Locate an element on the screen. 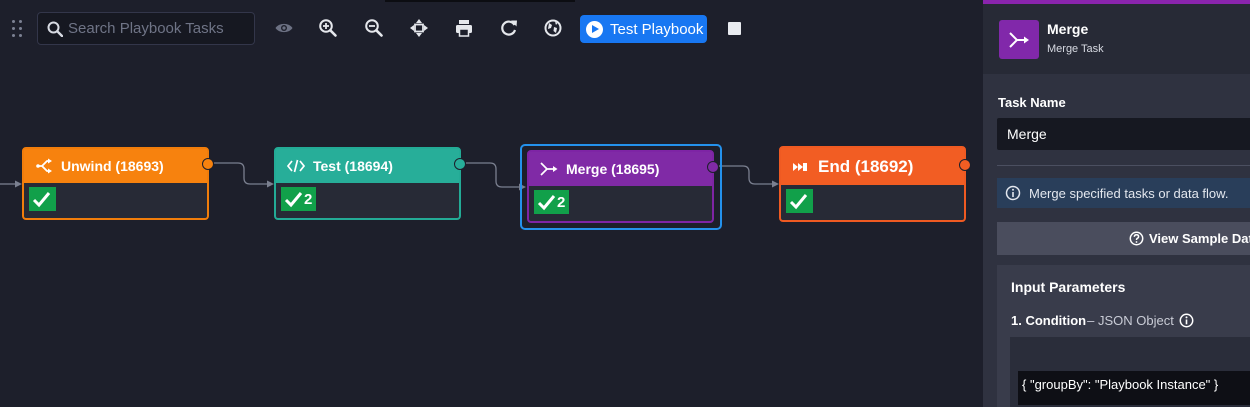  condition-name: 1. Condition is located at coordinates (1049, 320).